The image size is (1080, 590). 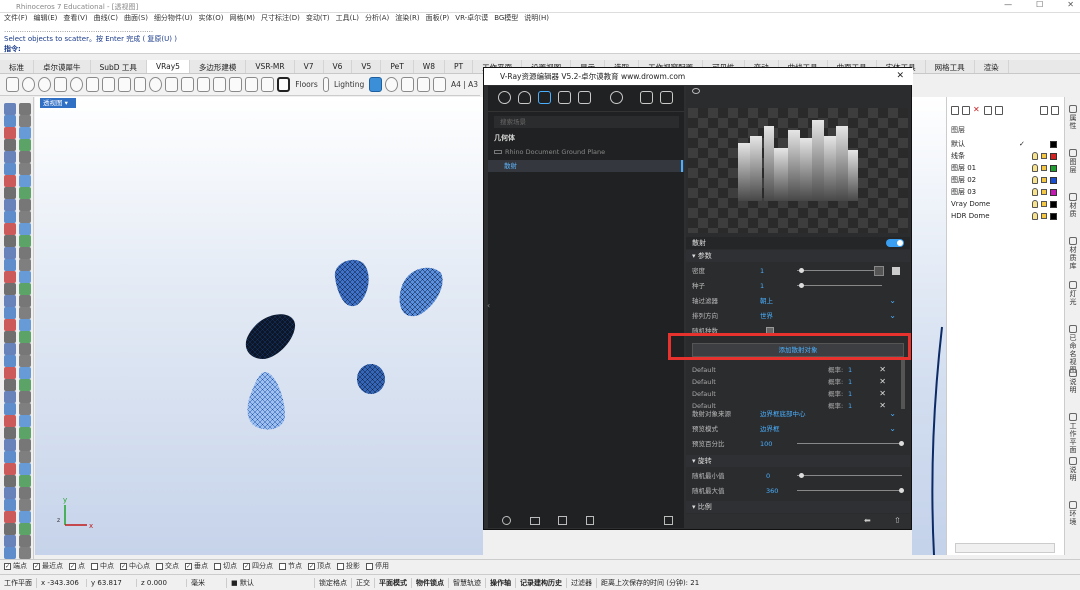 I want to click on zoom-extents-icon, so click(x=188, y=84).